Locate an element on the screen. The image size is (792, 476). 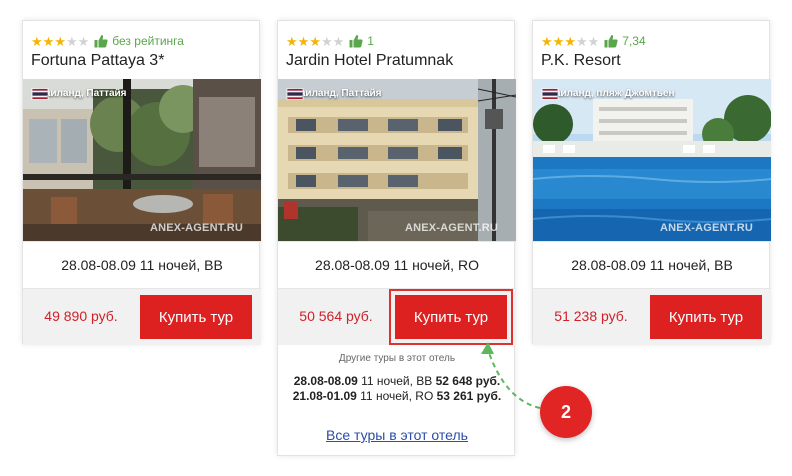
other-tour-dates: 21.08-01.09 is located at coordinates (324, 396).